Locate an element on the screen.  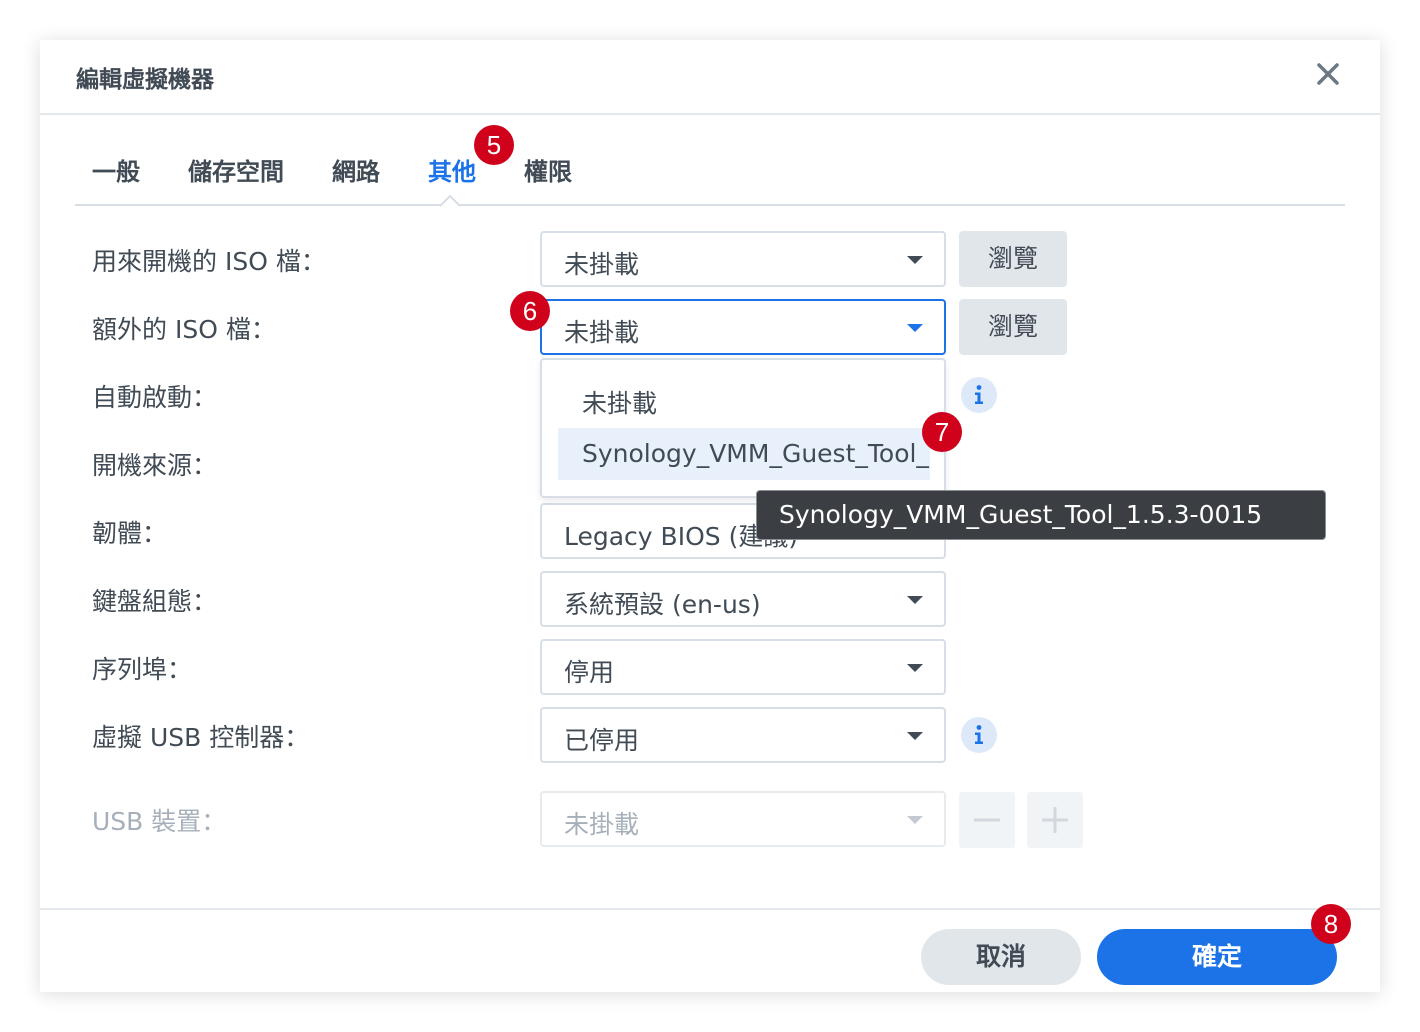
step-badge-6: 6 is located at coordinates (530, 311).